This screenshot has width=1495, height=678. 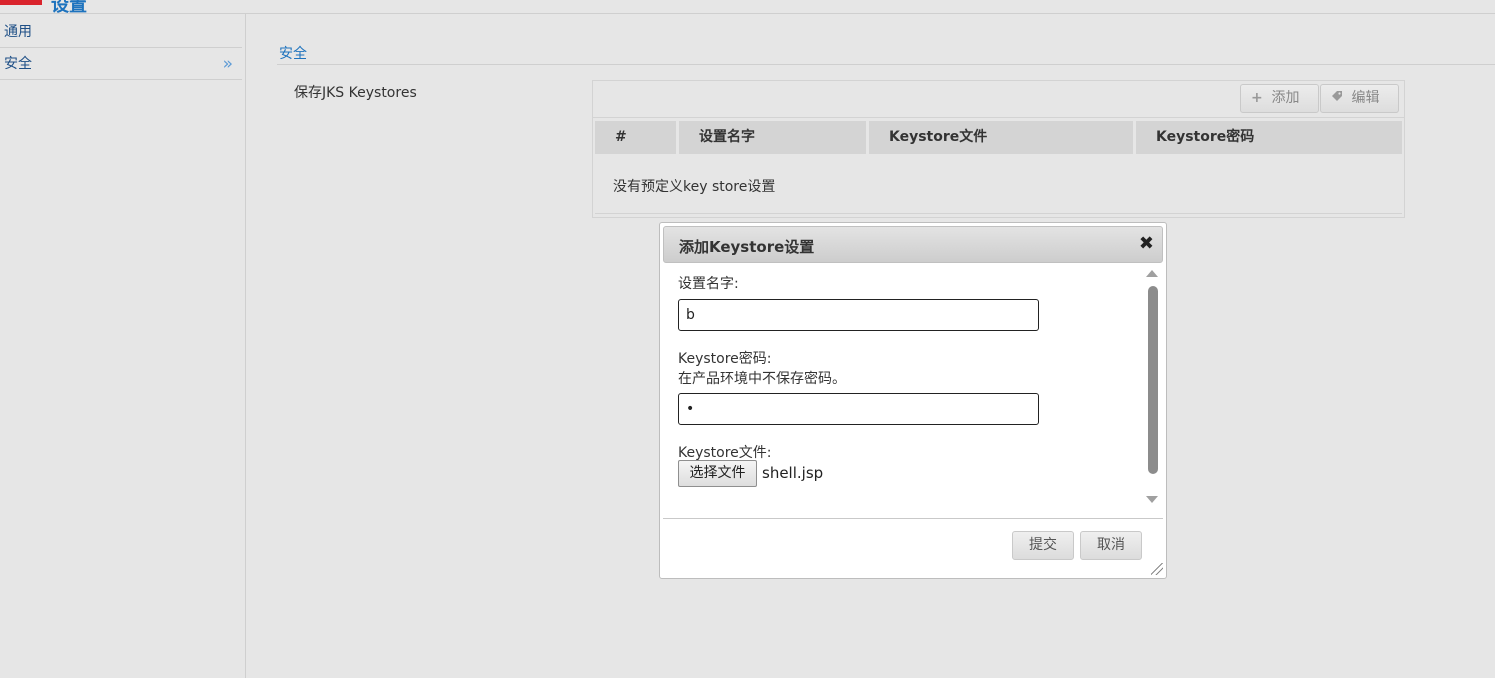 I want to click on double-chevron-right-icon: », so click(x=227, y=64).